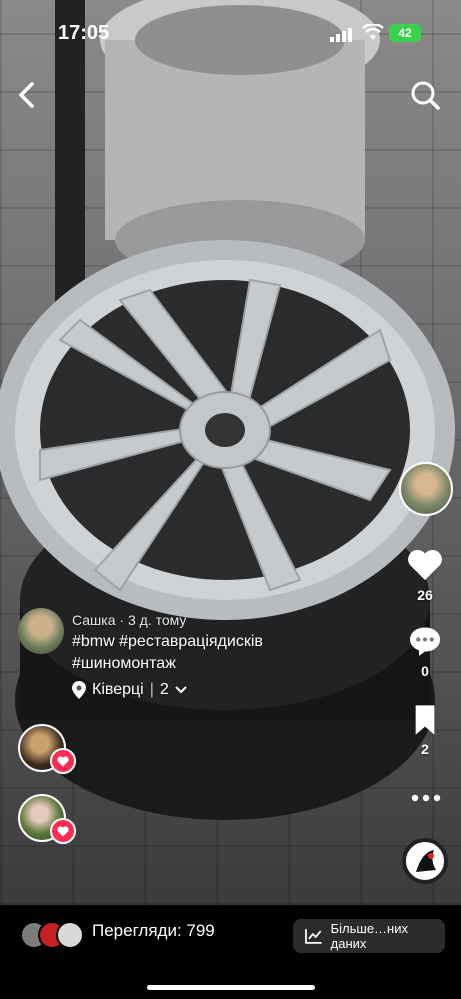 The width and height of the screenshot is (461, 999). What do you see at coordinates (94, 620) in the screenshot?
I see `author-name: Сашка` at bounding box center [94, 620].